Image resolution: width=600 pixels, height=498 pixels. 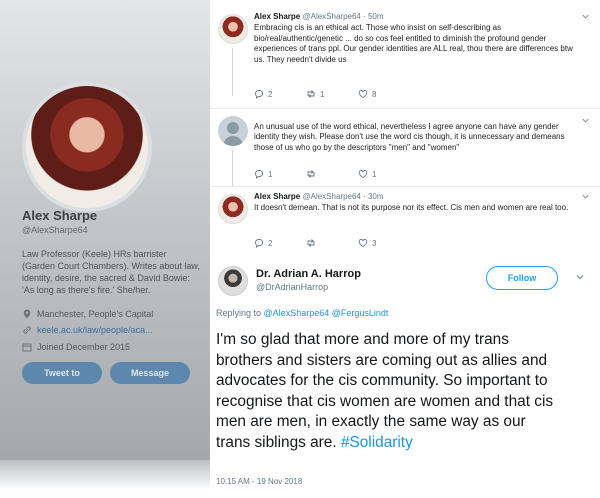 I want to click on like-action: 1, so click(x=384, y=174).